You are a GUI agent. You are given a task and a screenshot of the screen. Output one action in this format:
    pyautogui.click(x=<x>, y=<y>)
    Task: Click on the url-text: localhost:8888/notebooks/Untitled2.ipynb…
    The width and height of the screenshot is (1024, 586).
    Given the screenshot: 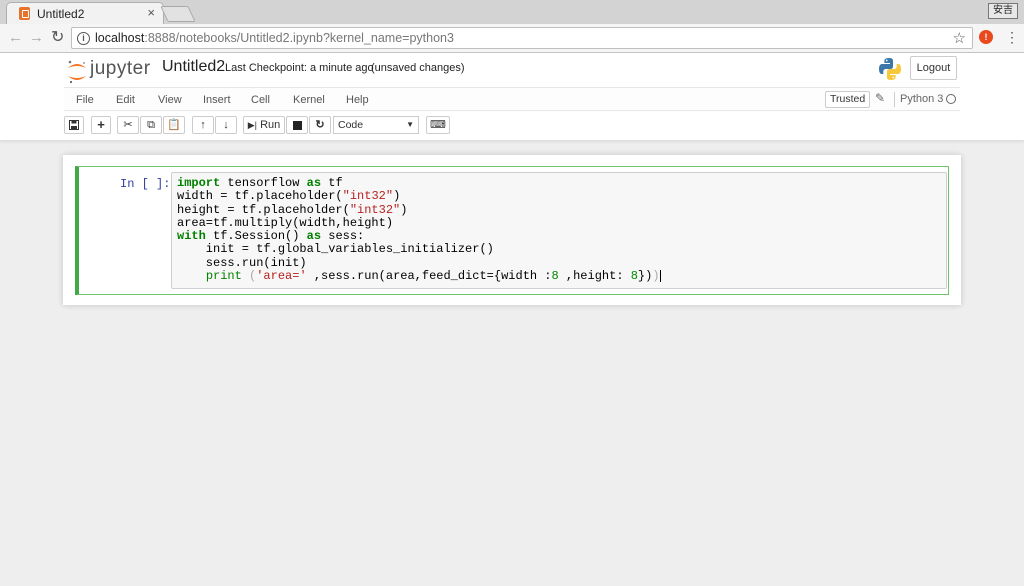 What is the action you would take?
    pyautogui.click(x=274, y=38)
    